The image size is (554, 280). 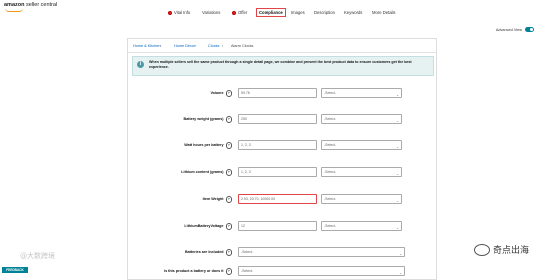 I want to click on breadcrumb-item: Home Décor, so click(x=184, y=46).